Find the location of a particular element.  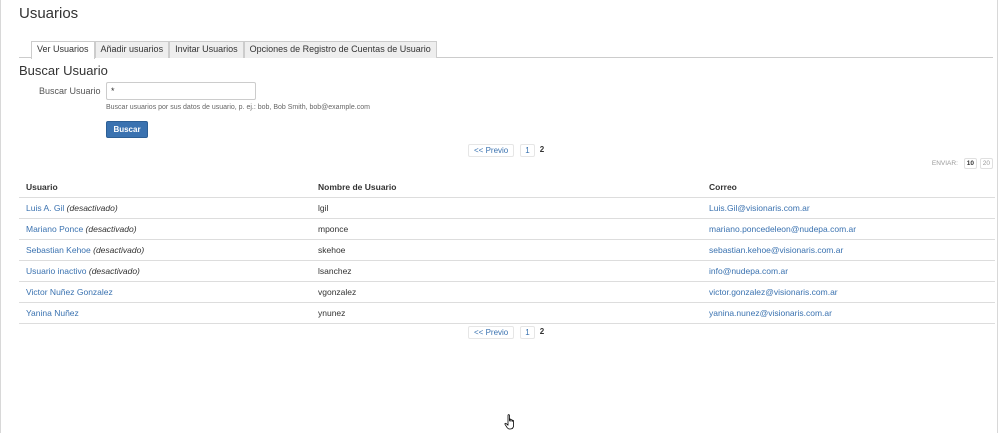

column-header-nombre-usuario: Nombre de Usuario is located at coordinates (506, 187).